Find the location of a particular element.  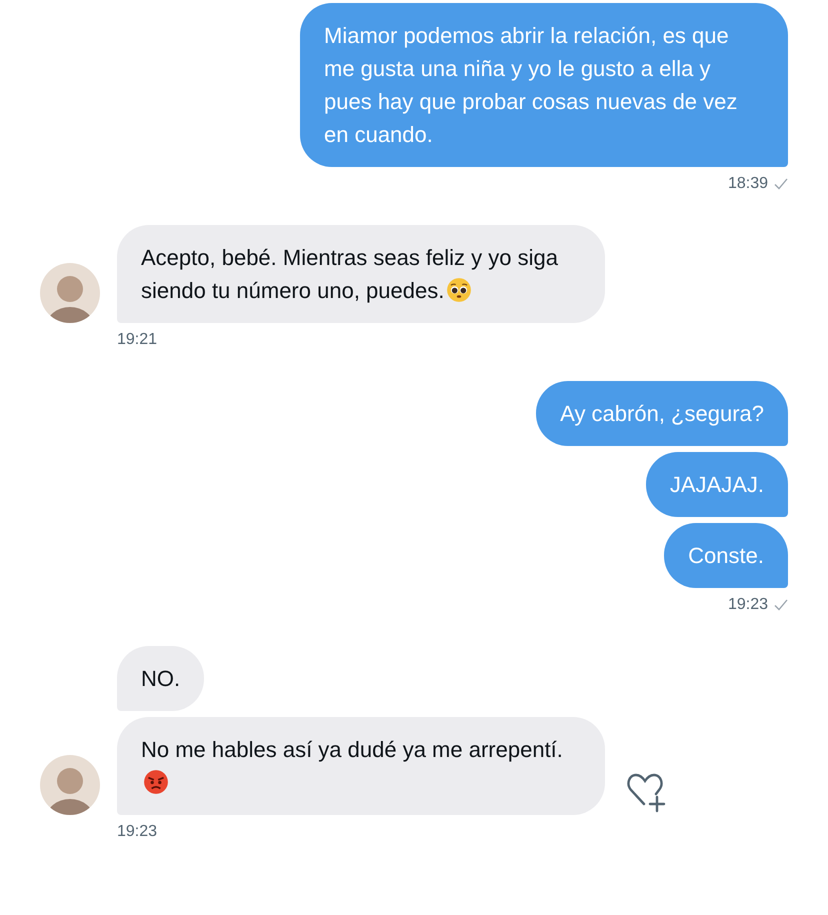

angry-face-icon is located at coordinates (156, 782).